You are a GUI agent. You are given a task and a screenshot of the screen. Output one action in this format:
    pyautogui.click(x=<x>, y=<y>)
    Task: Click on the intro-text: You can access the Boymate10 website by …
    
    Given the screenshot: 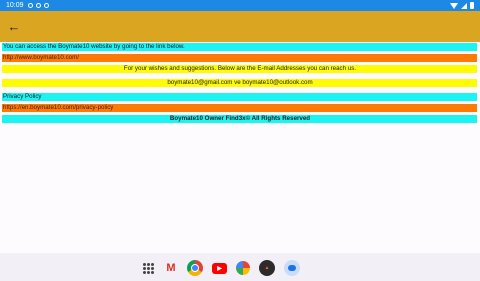 What is the action you would take?
    pyautogui.click(x=239, y=47)
    